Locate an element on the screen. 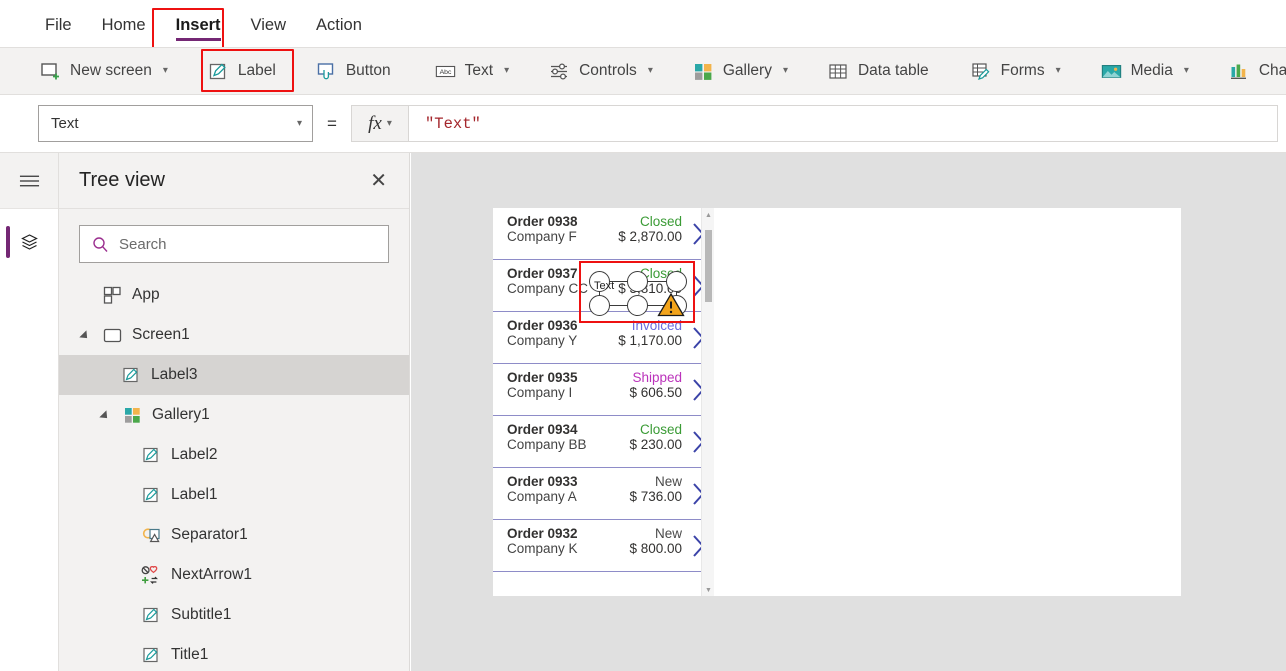  order-amount: $ 736.00 is located at coordinates (655, 496).